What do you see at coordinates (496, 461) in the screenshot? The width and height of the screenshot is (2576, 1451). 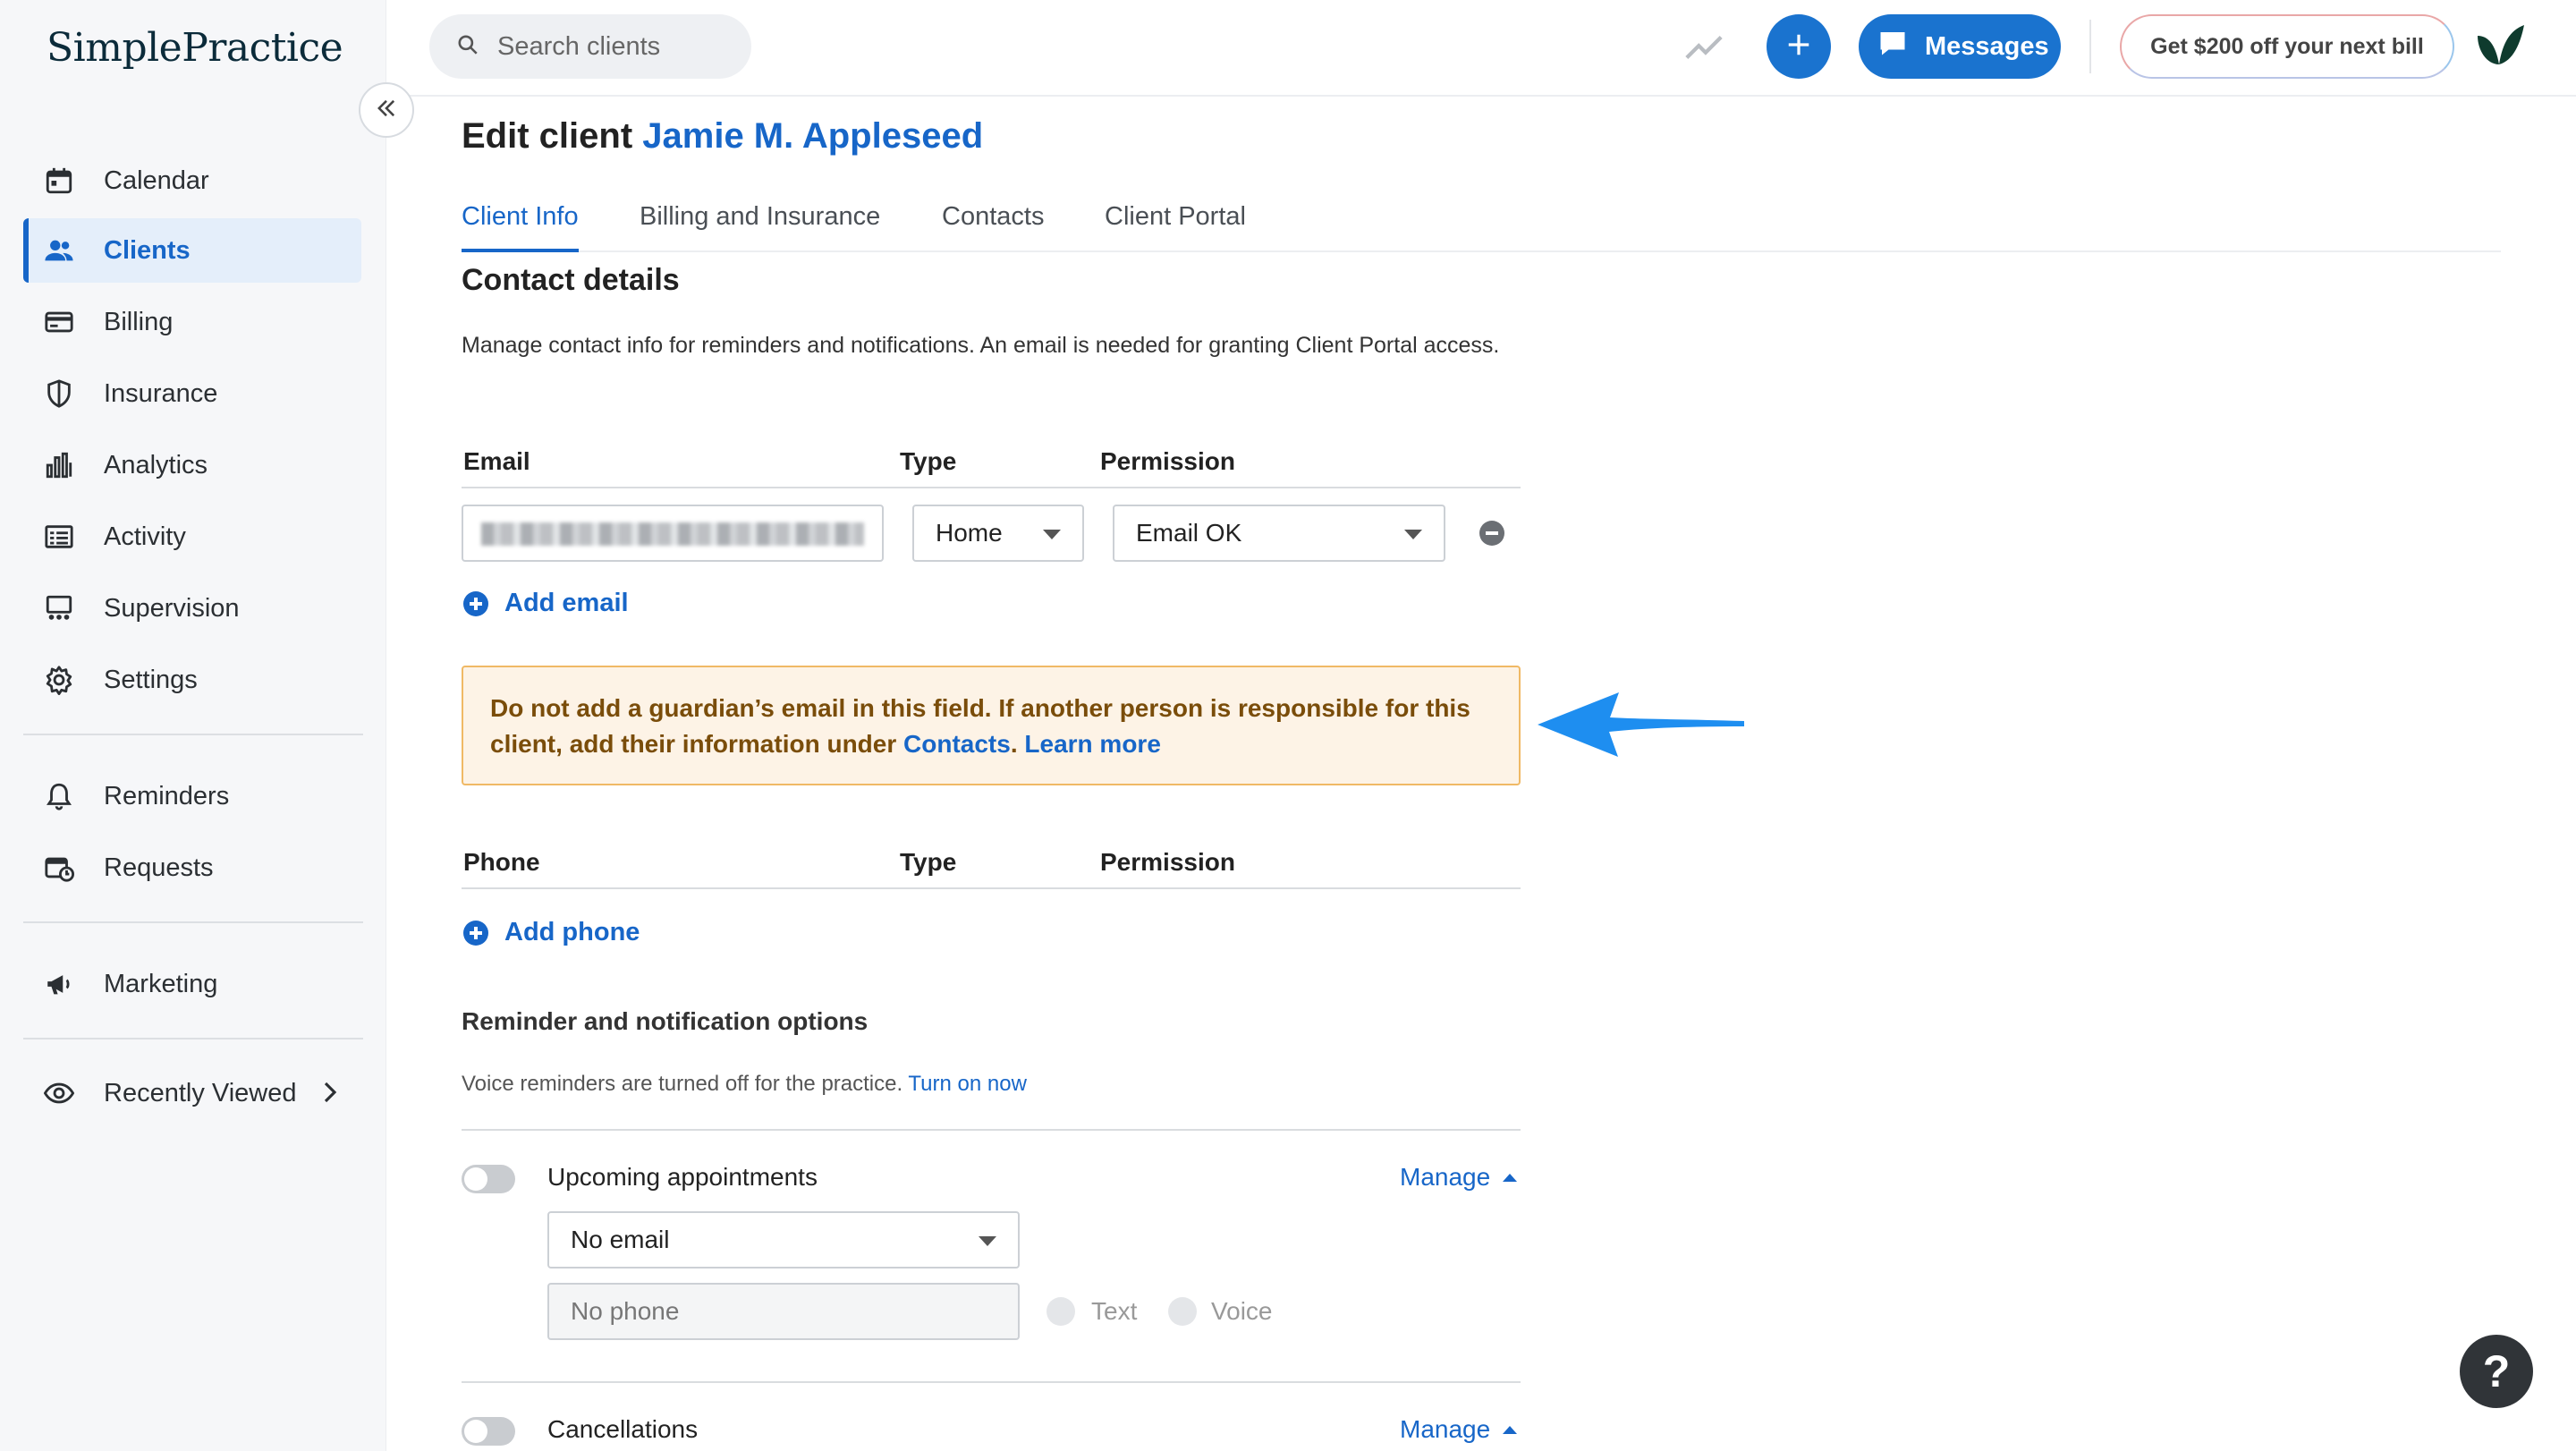 I see `email-column-header: Email` at bounding box center [496, 461].